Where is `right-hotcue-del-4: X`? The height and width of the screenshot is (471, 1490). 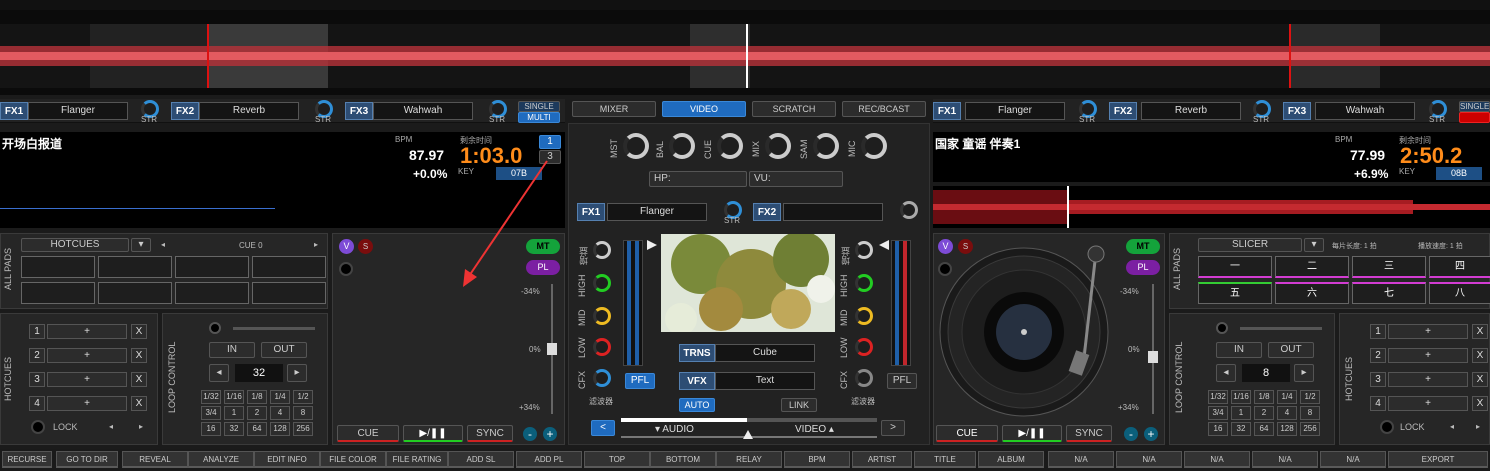
right-hotcue-del-4: X is located at coordinates (1480, 403).